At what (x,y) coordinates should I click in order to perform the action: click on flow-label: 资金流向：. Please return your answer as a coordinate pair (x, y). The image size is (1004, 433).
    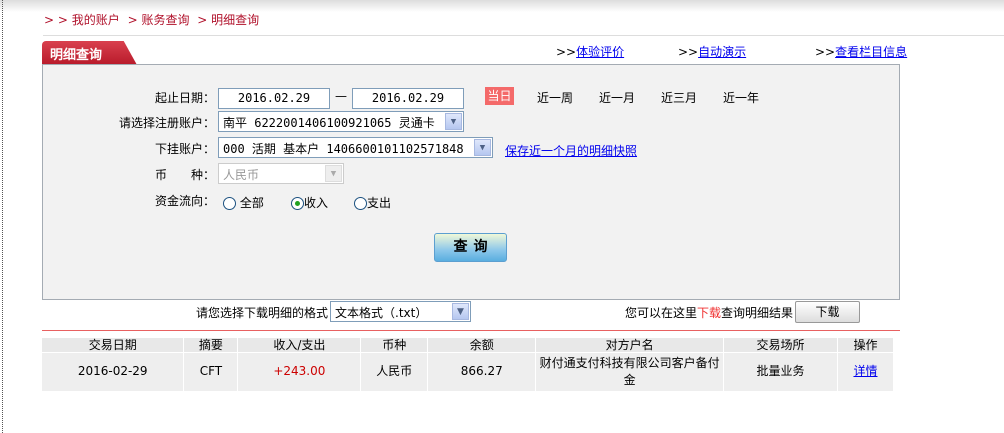
    Looking at the image, I should click on (184, 201).